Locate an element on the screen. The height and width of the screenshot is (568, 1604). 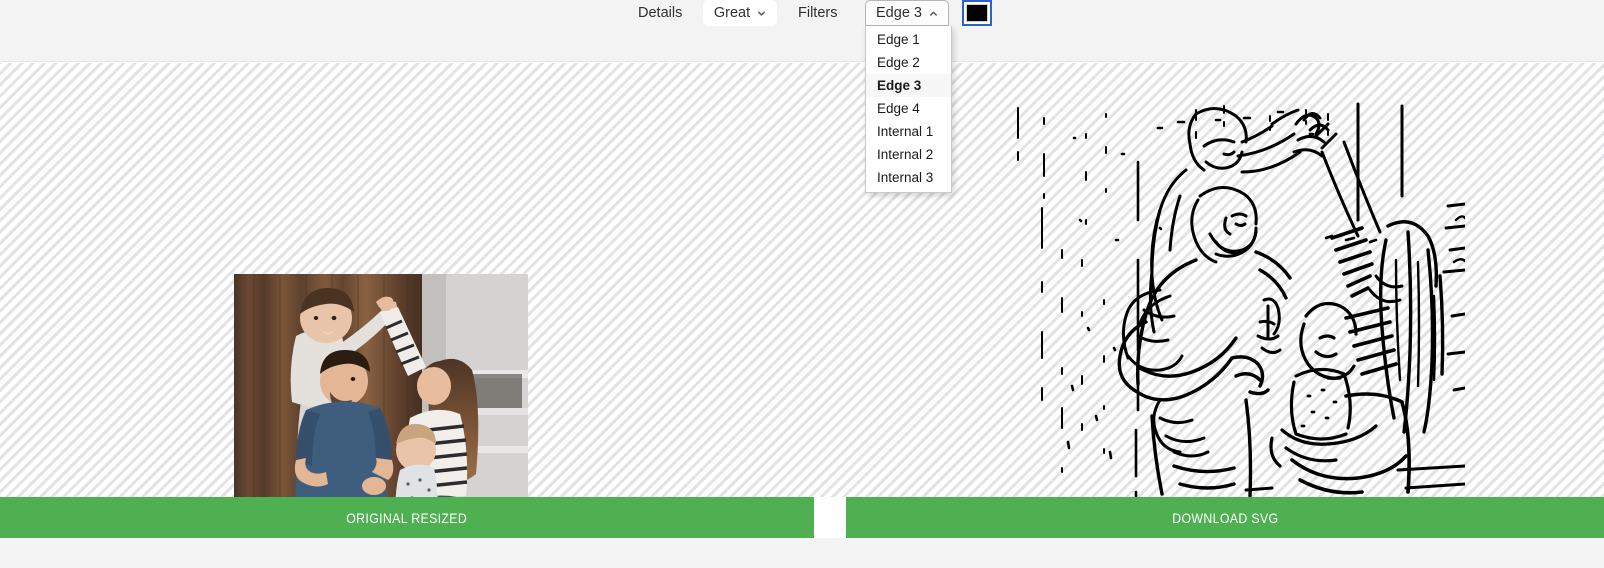
original-resized-label: ORIGINAL RESIZED is located at coordinates (407, 517).